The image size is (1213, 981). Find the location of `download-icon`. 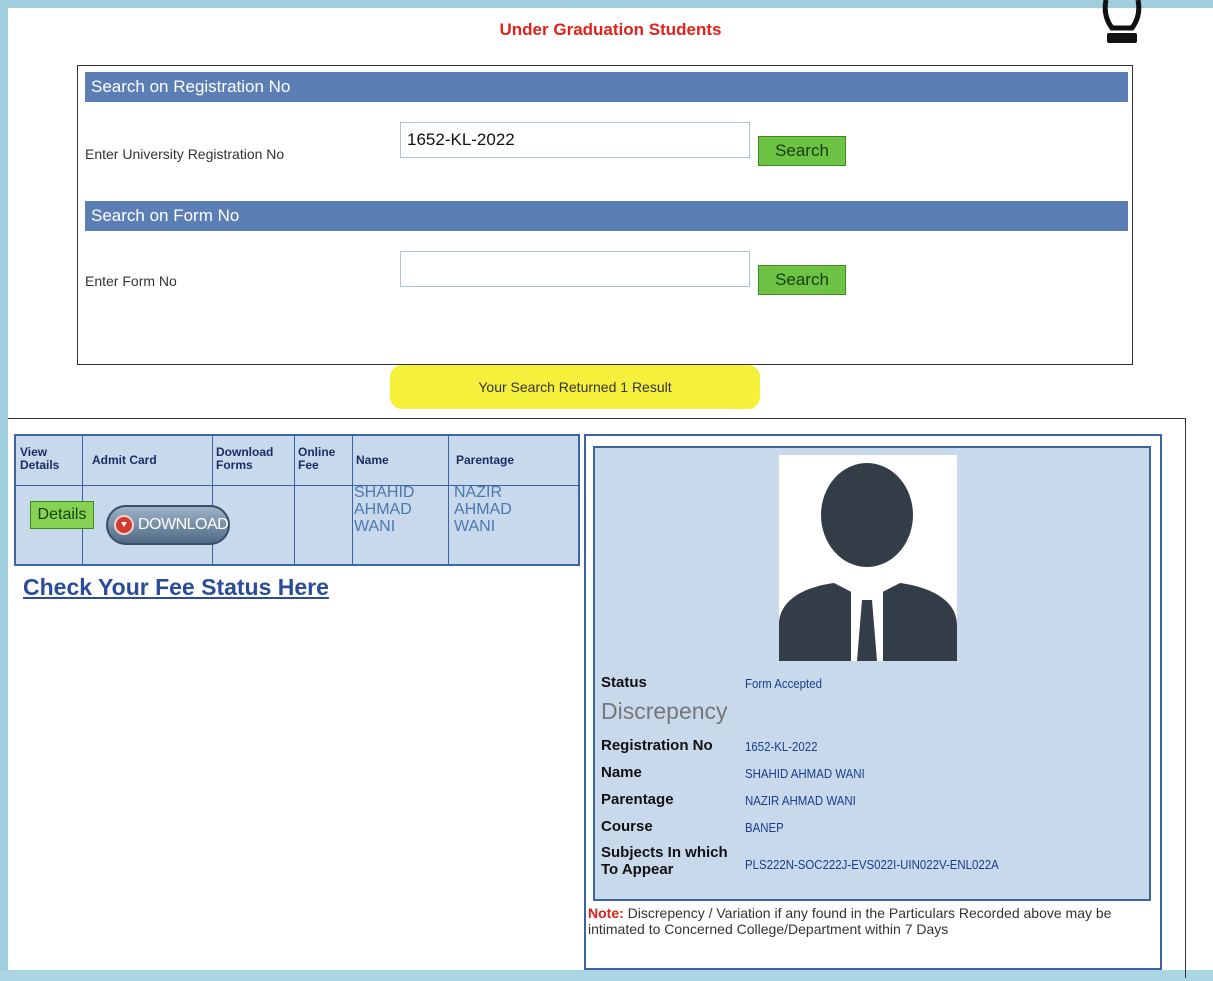

download-icon is located at coordinates (124, 525).